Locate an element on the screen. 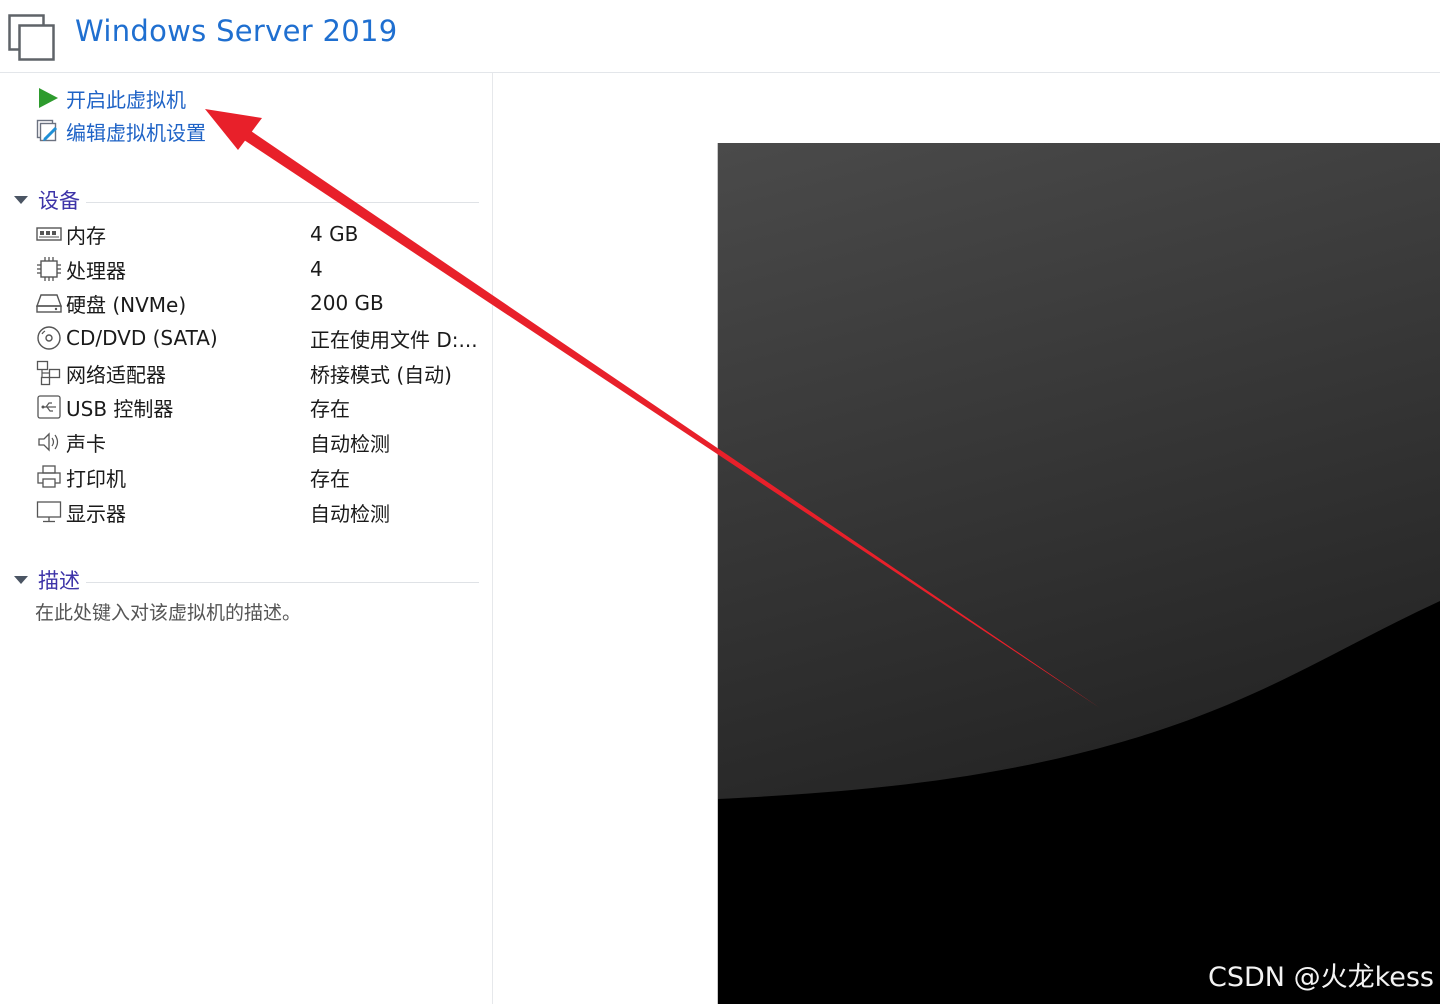 This screenshot has height=1004, width=1440. description-input: 在此处键入对该虚拟机的描述。 is located at coordinates (168, 611).